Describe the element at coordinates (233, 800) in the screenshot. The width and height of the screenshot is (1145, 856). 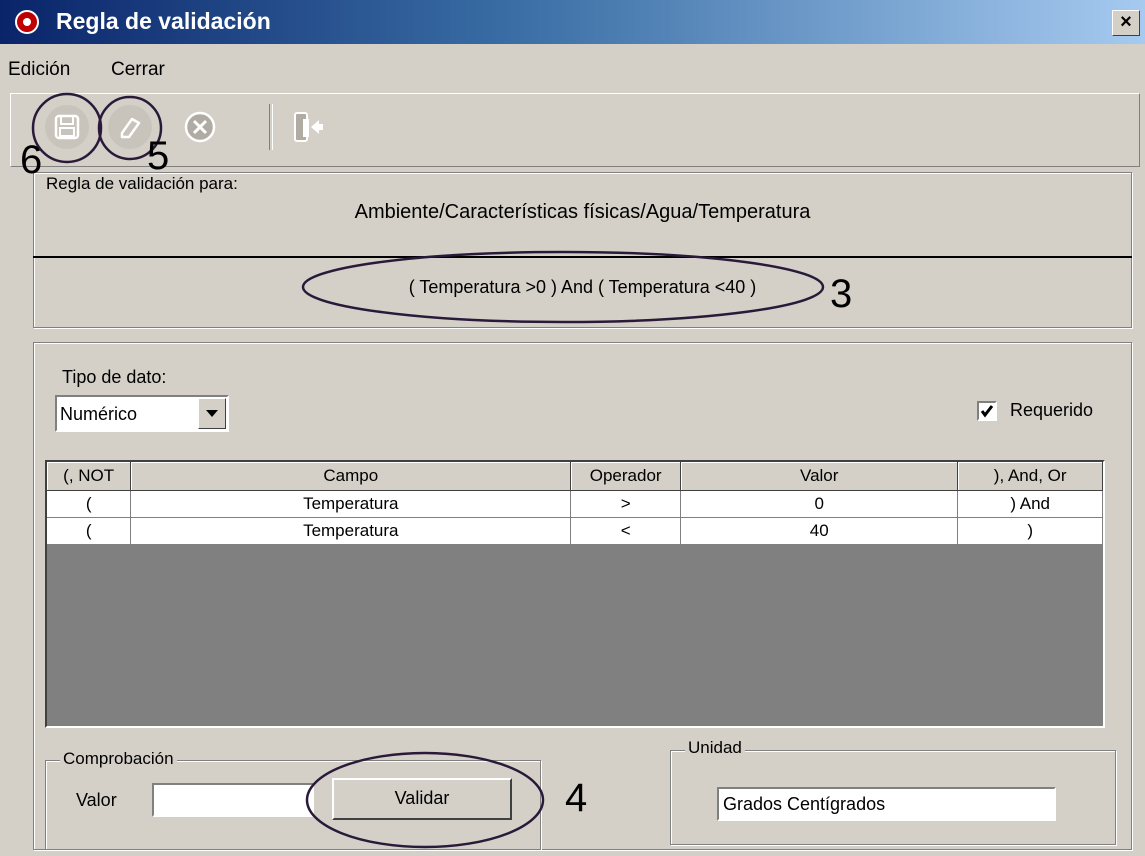
I see `value-input` at that location.